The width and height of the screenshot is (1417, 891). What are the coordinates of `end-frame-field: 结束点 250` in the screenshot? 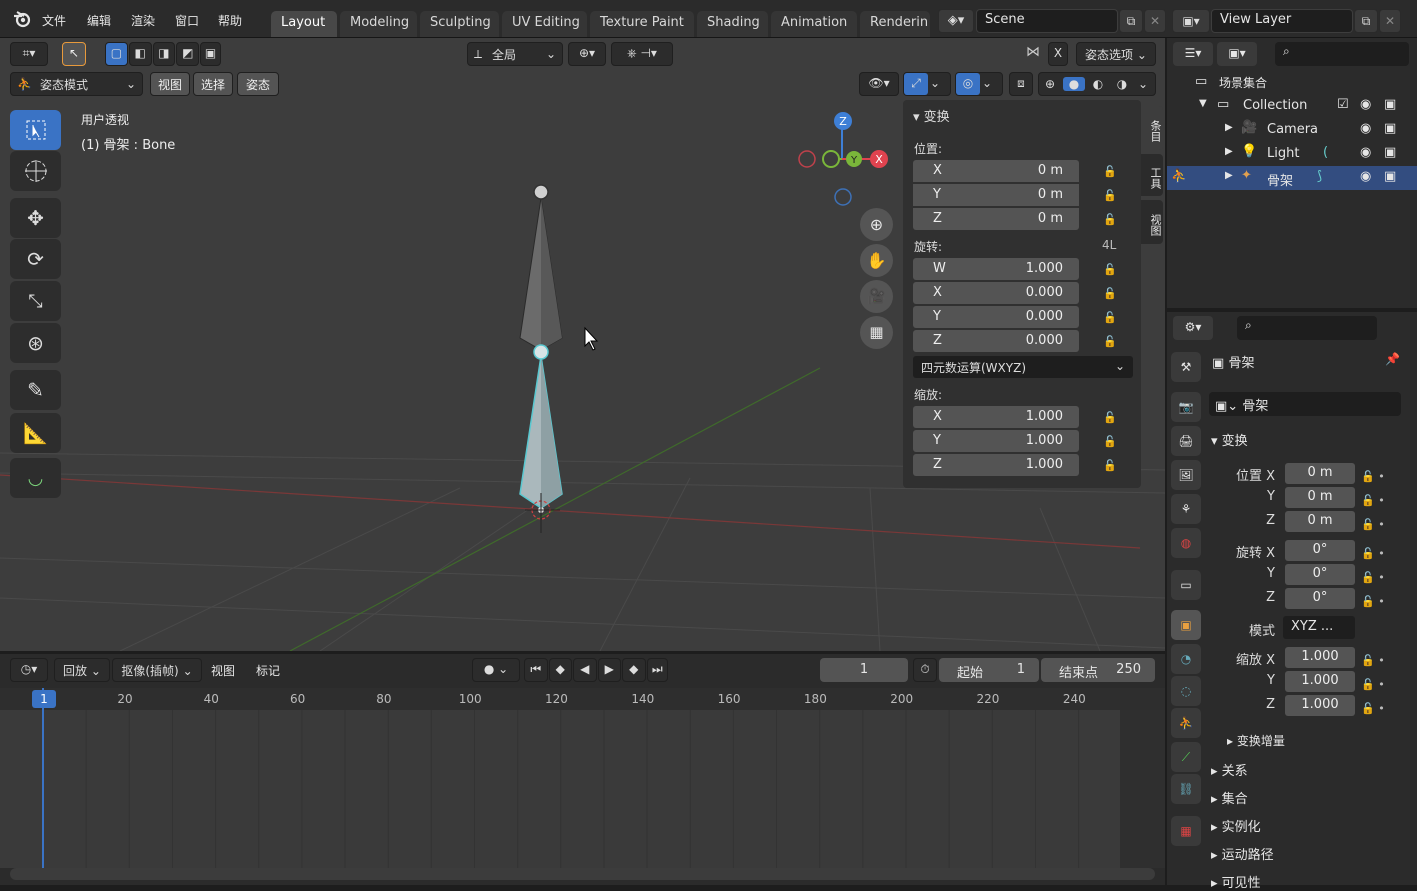 It's located at (1098, 670).